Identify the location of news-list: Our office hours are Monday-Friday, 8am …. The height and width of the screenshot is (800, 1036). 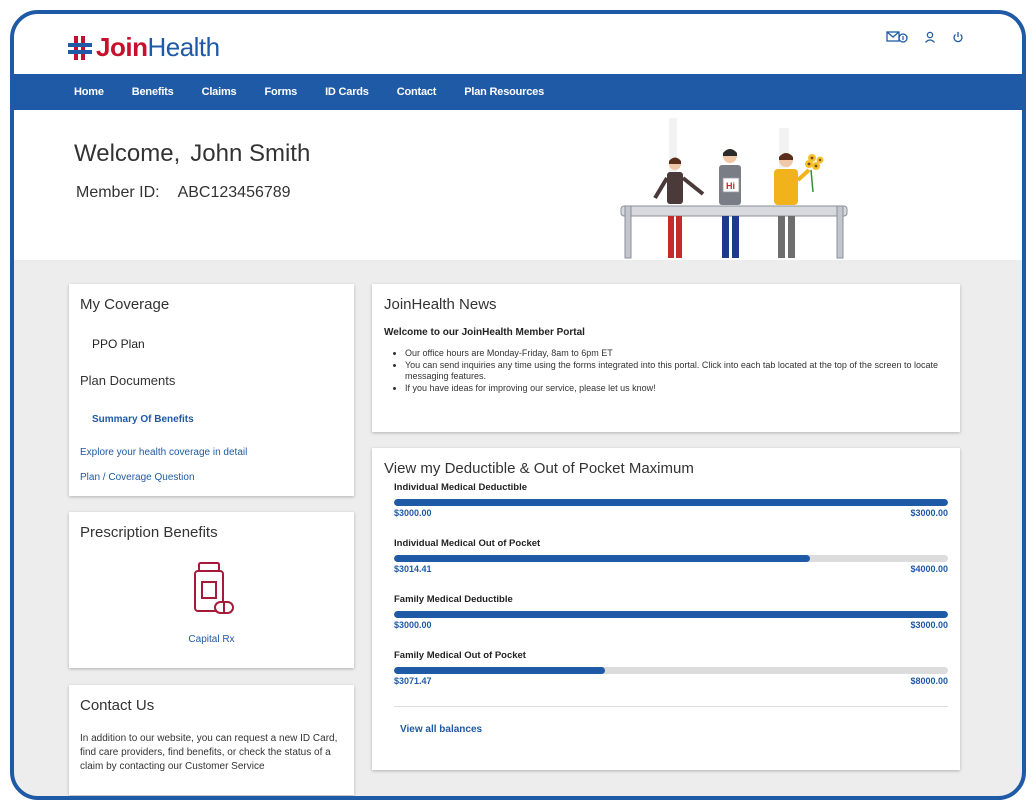
(666, 371).